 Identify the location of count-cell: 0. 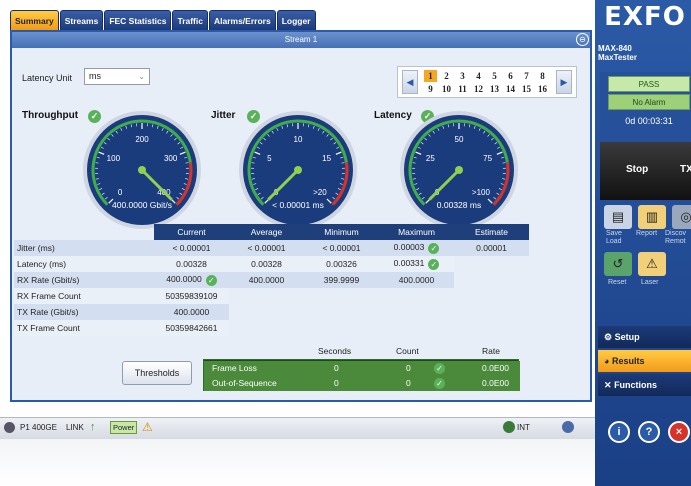
(408, 383).